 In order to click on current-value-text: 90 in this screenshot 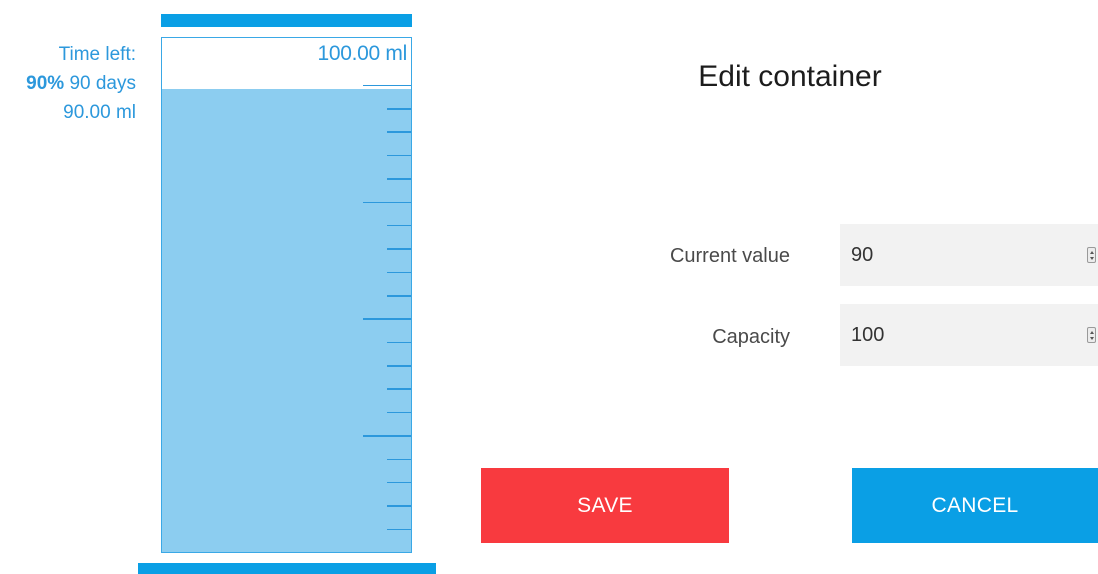, I will do `click(862, 254)`.